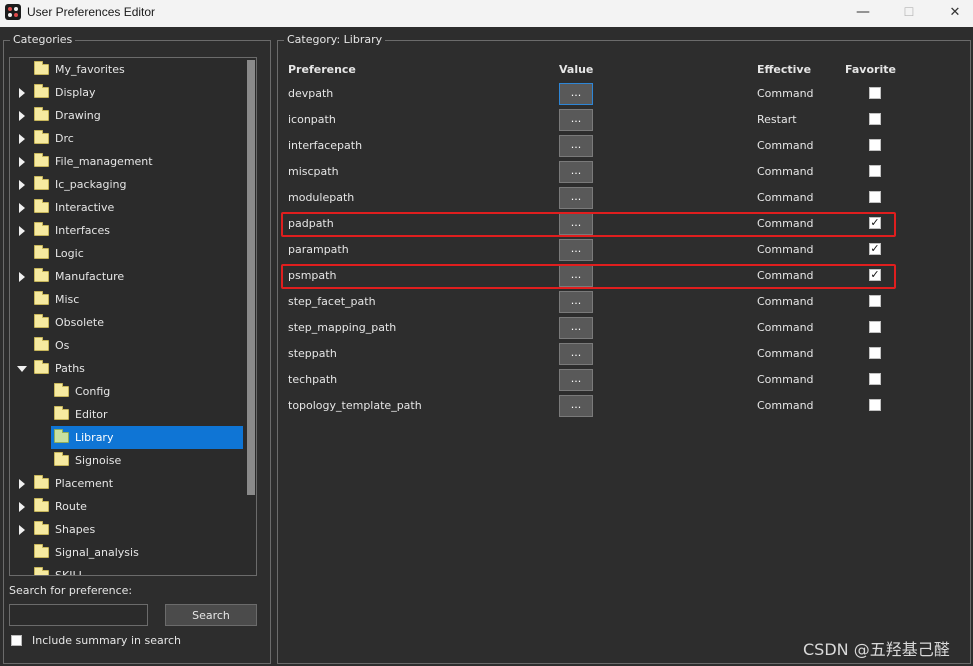 This screenshot has width=973, height=666. I want to click on search-input, so click(78, 615).